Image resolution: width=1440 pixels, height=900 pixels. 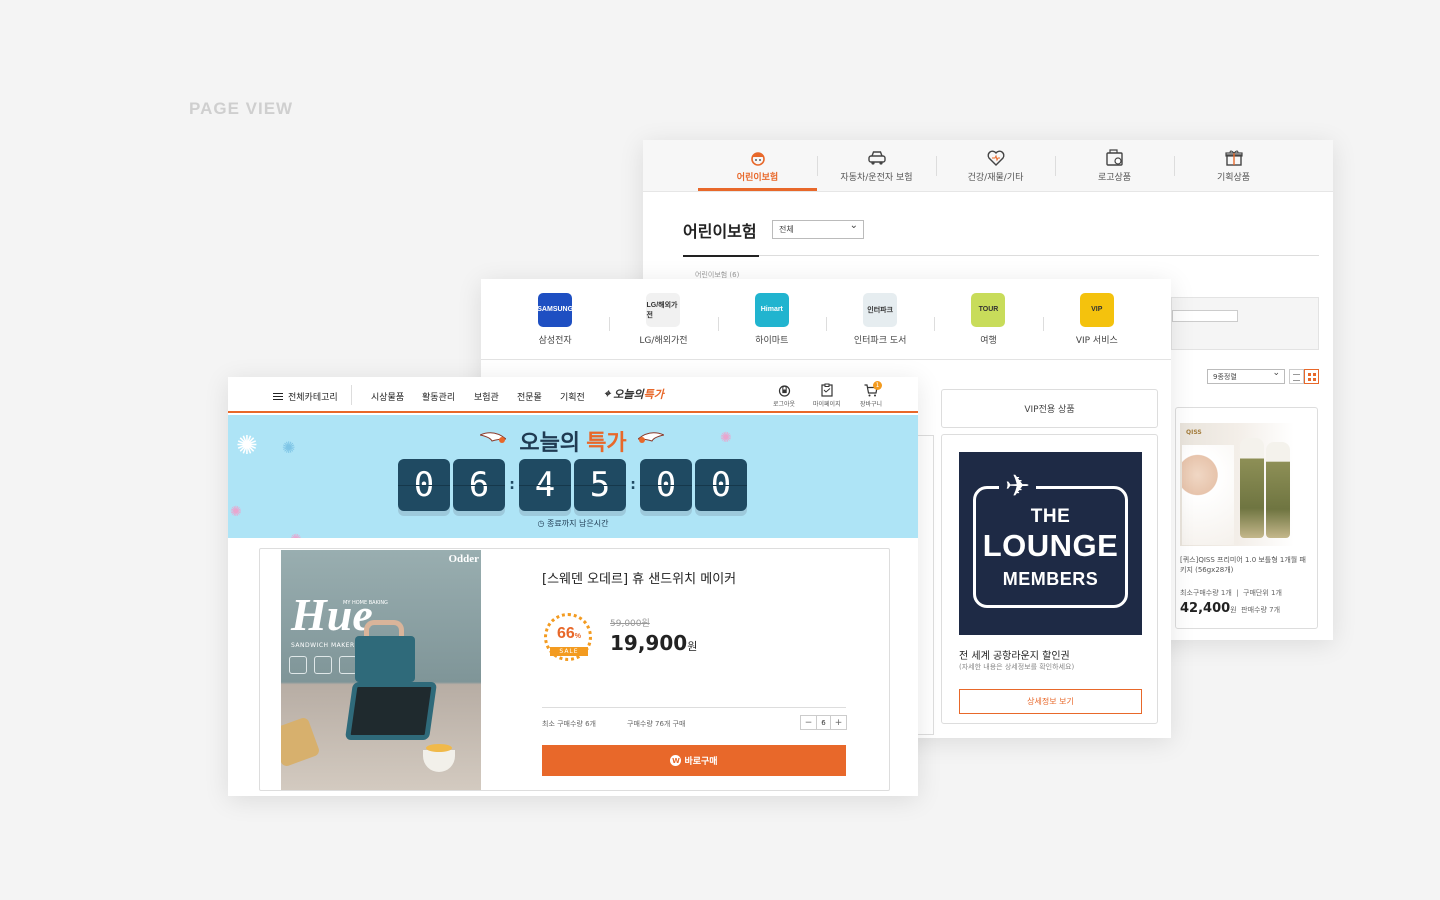 What do you see at coordinates (1231, 593) in the screenshot?
I see `product-meta: 최소구매수량 1개 | 구매단위 1개` at bounding box center [1231, 593].